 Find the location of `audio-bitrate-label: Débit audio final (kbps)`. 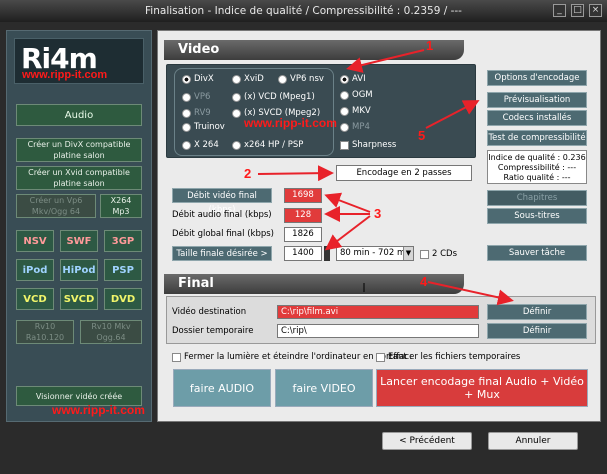

audio-bitrate-label: Débit audio final (kbps) is located at coordinates (222, 215).